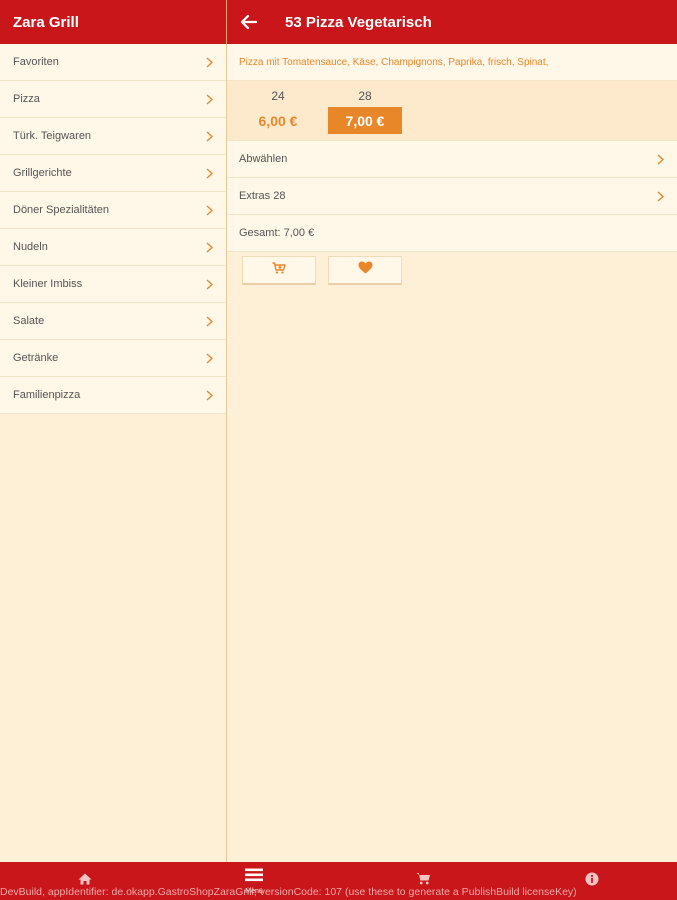 The image size is (677, 900). Describe the element at coordinates (365, 96) in the screenshot. I see `size-label: 28` at that location.